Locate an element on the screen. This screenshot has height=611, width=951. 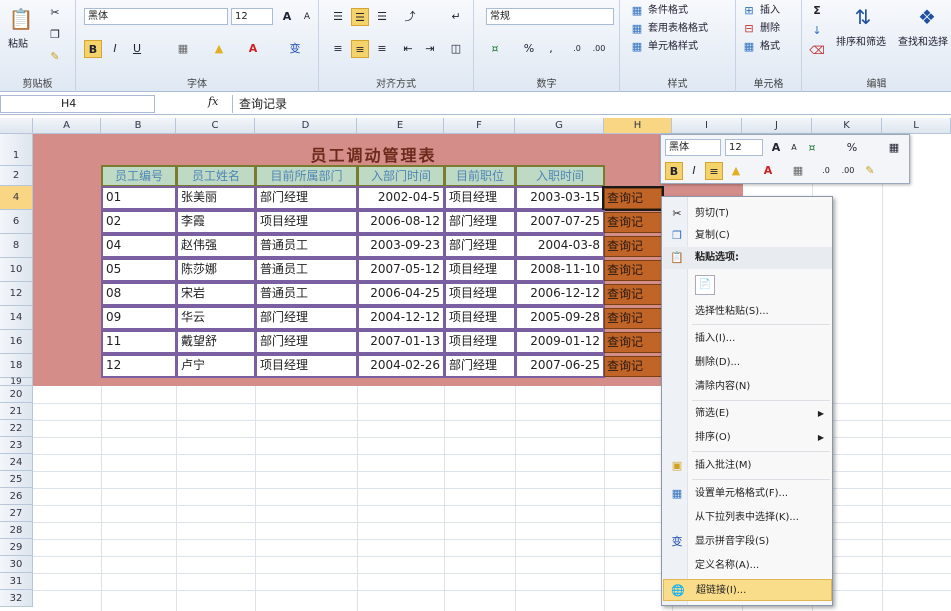
row-header: 22 is located at coordinates (16, 428).